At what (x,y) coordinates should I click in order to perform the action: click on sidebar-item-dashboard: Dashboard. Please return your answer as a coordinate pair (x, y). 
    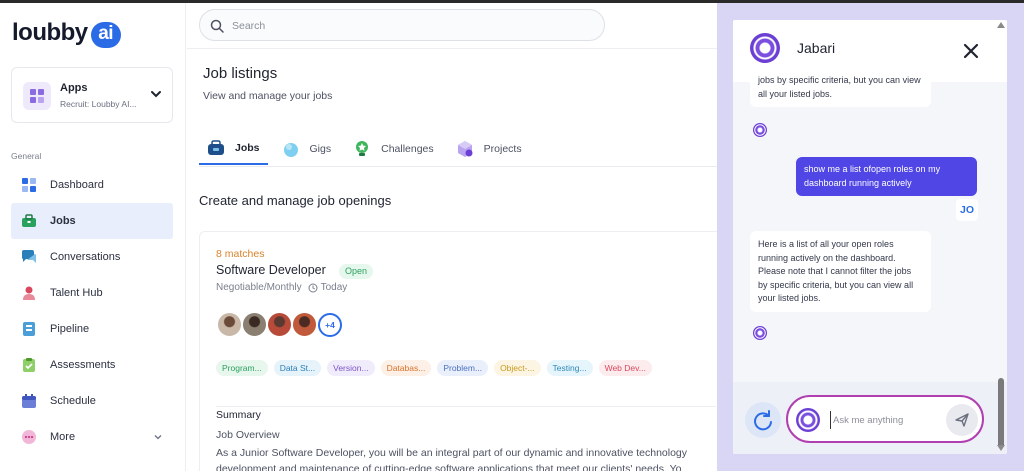
    Looking at the image, I should click on (92, 185).